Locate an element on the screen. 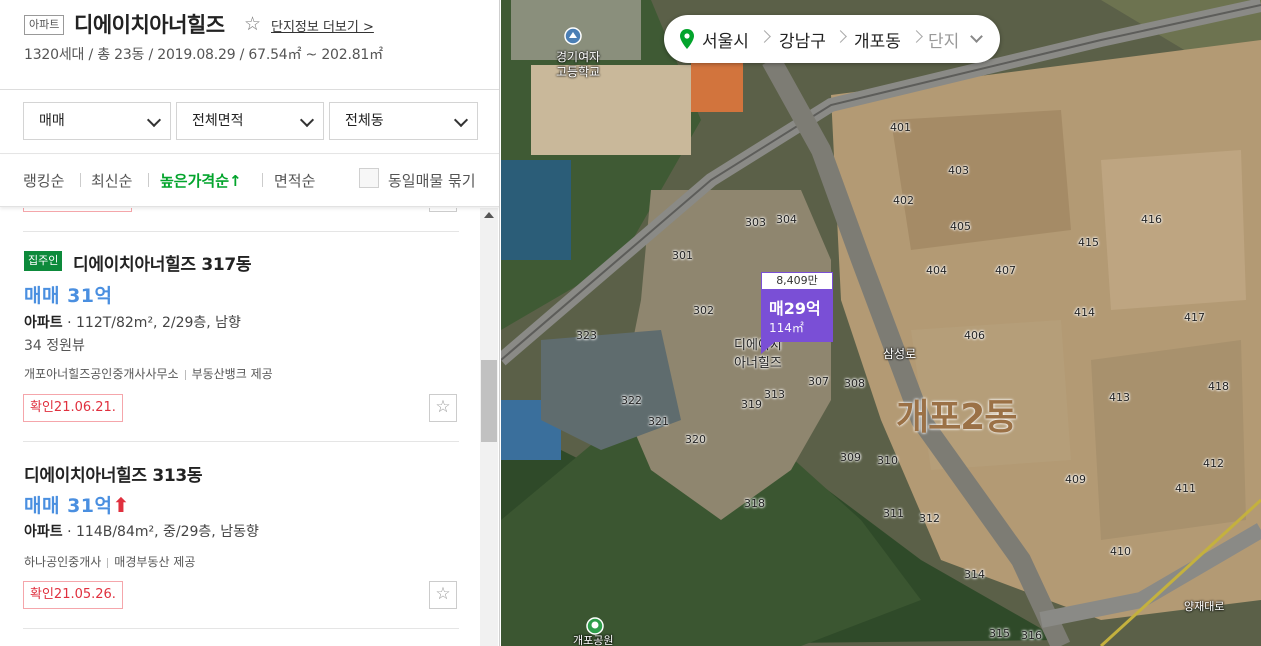 The image size is (1261, 646). building-label: 313 is located at coordinates (774, 394).